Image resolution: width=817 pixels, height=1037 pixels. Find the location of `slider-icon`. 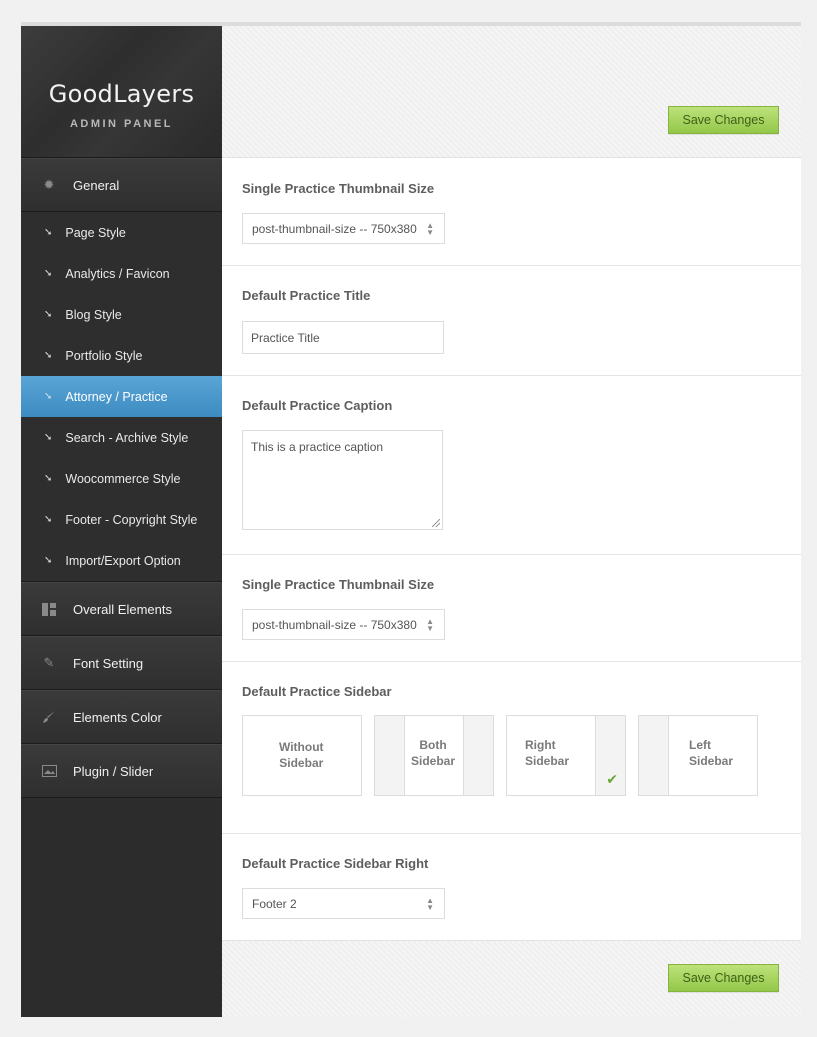

slider-icon is located at coordinates (49, 771).